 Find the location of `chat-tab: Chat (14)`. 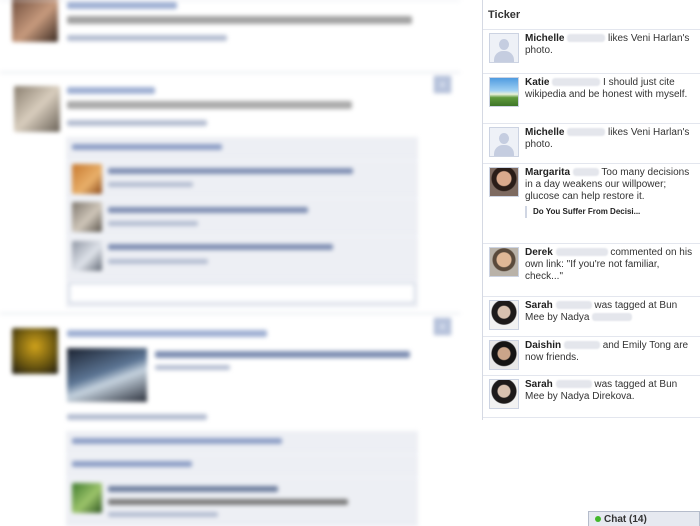

chat-tab: Chat (14) is located at coordinates (644, 518).